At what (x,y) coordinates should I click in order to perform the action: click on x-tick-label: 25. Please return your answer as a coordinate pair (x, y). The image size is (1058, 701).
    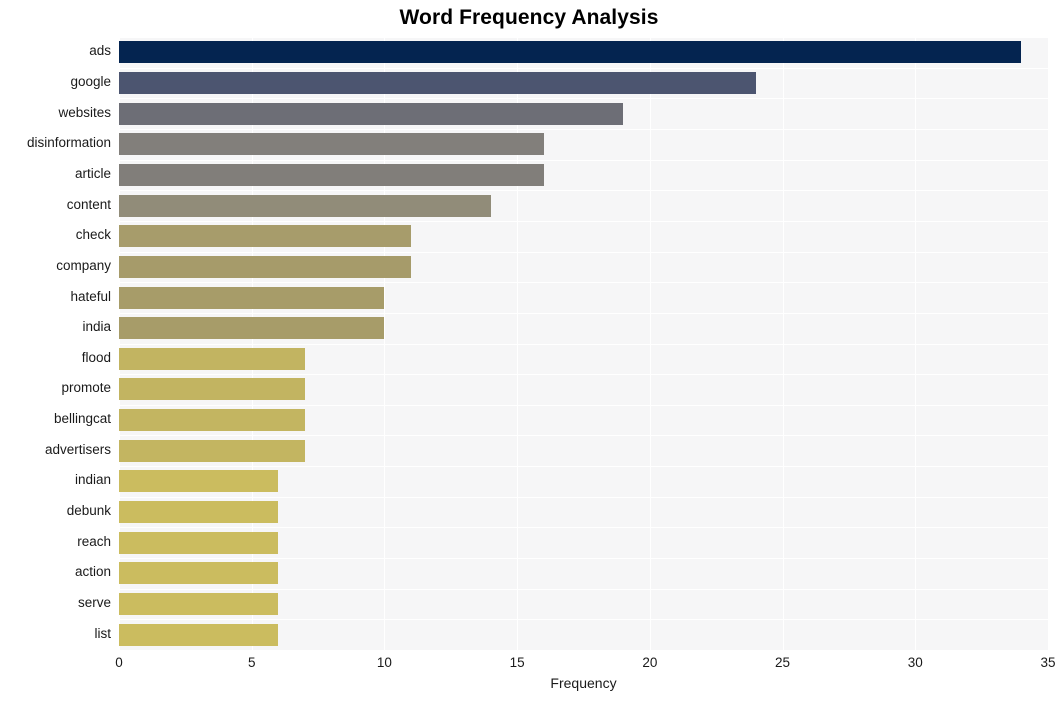
    Looking at the image, I should click on (783, 662).